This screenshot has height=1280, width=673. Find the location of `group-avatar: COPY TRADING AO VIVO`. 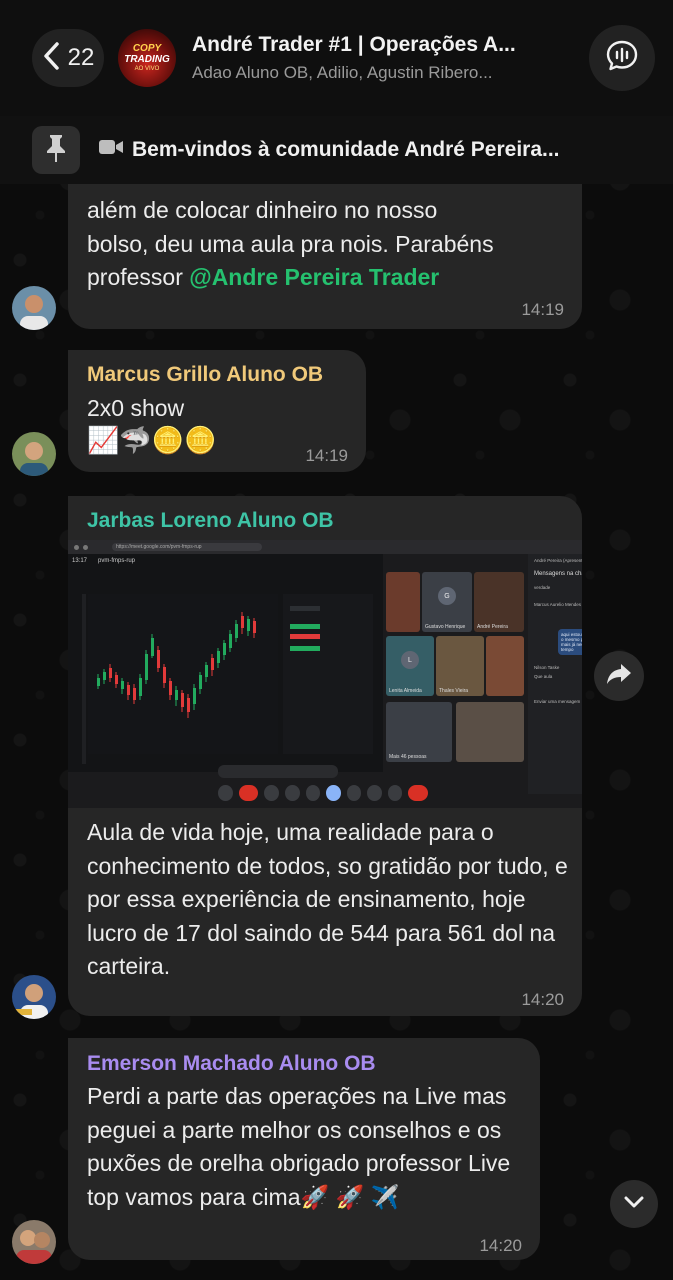

group-avatar: COPY TRADING AO VIVO is located at coordinates (147, 58).